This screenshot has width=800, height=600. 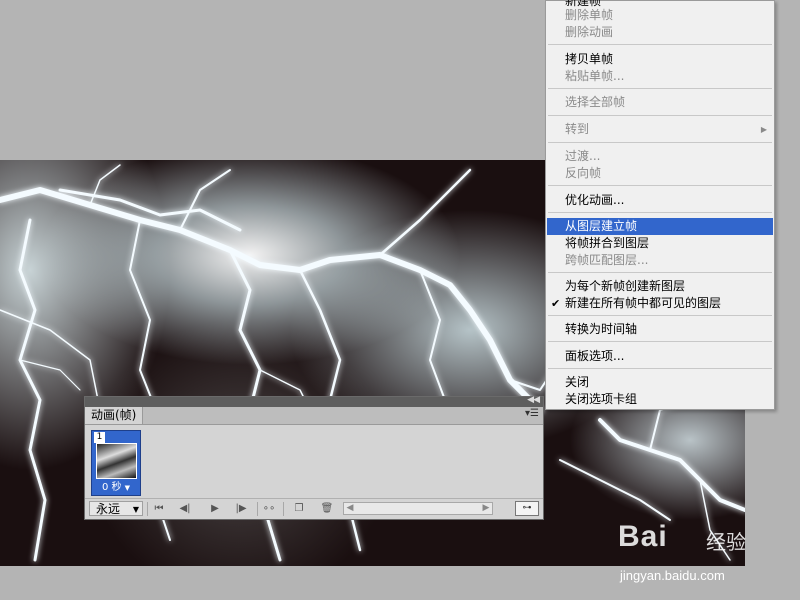 I want to click on first-frame-icon: ⏮, so click(x=159, y=509).